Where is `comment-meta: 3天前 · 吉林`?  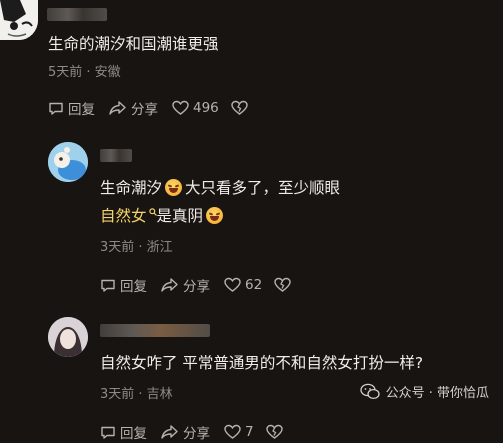 comment-meta: 3天前 · 吉林 is located at coordinates (136, 394).